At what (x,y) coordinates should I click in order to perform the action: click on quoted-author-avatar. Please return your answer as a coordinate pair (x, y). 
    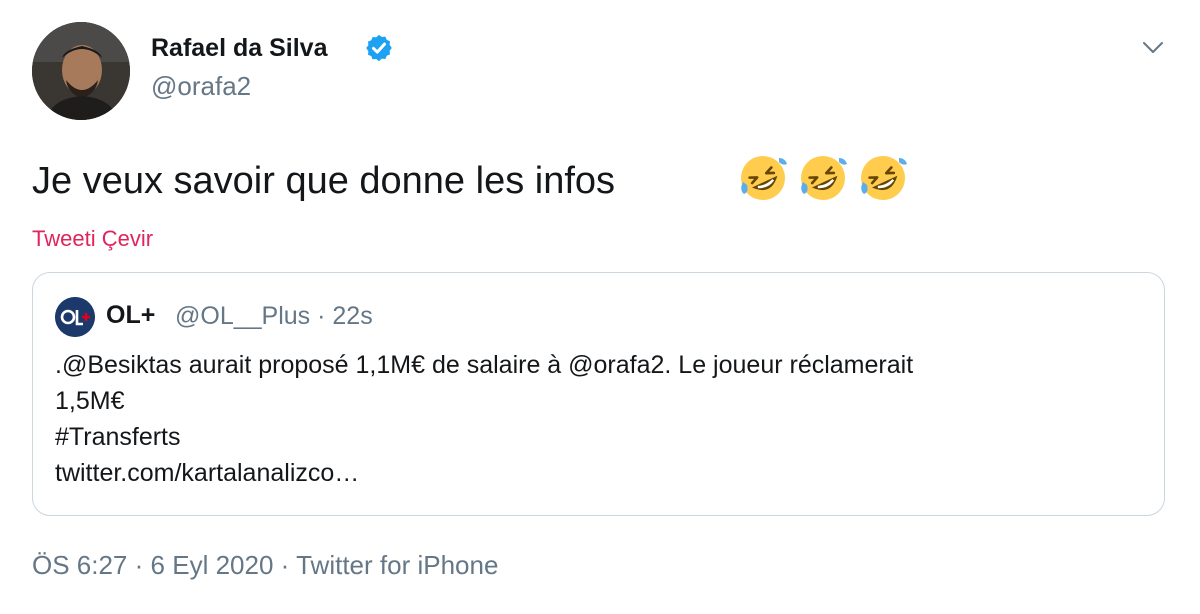
    Looking at the image, I should click on (75, 317).